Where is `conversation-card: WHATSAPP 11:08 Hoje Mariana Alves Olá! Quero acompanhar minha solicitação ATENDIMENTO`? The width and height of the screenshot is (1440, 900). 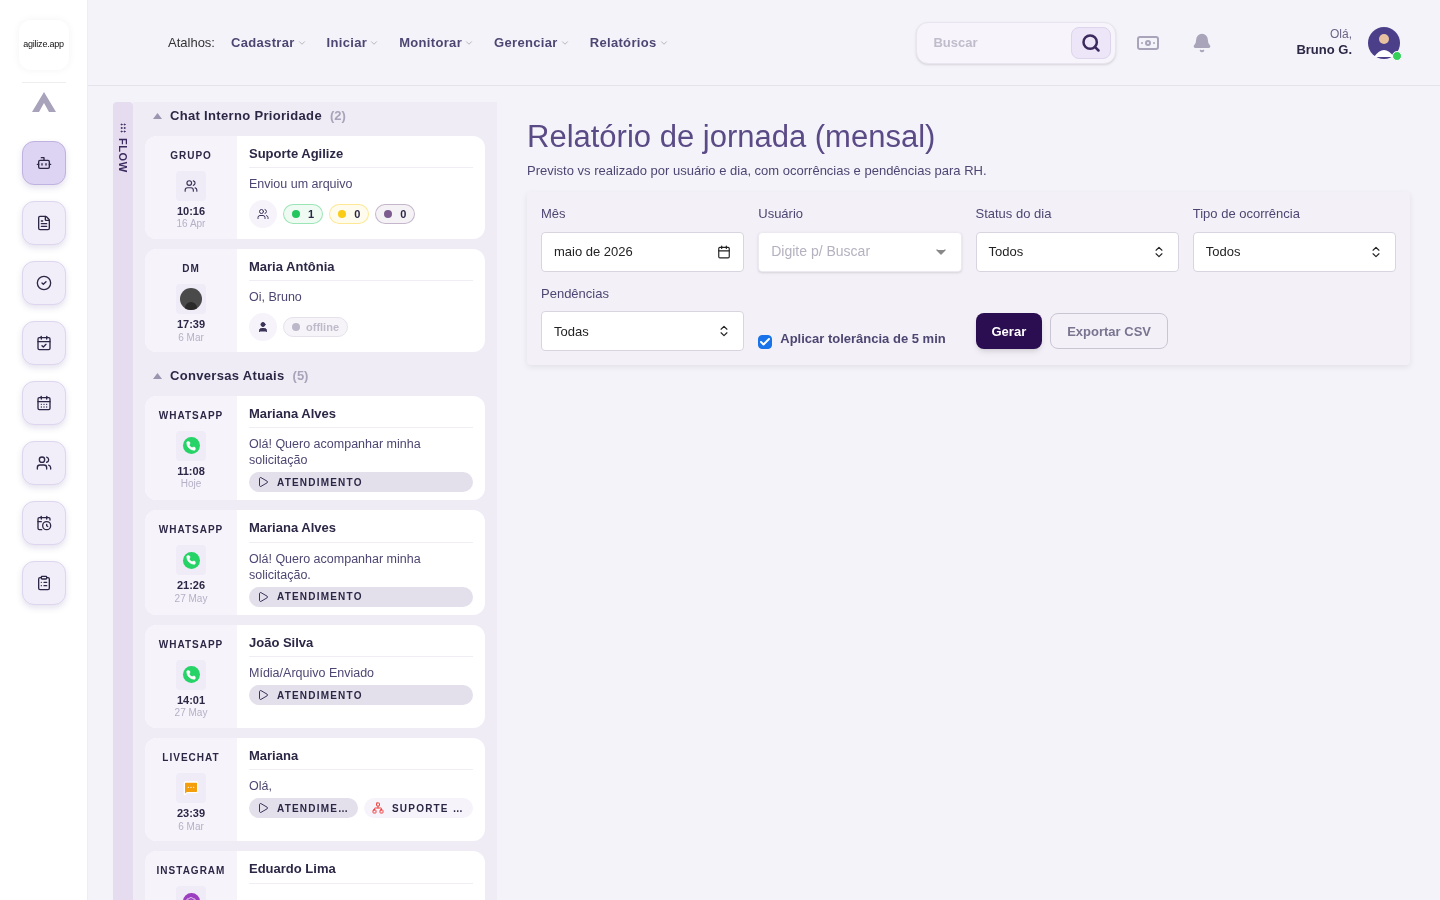
conversation-card: WHATSAPP 11:08 Hoje Mariana Alves Olá! Quero acompanhar minha solicitação ATENDIMENTO is located at coordinates (315, 447).